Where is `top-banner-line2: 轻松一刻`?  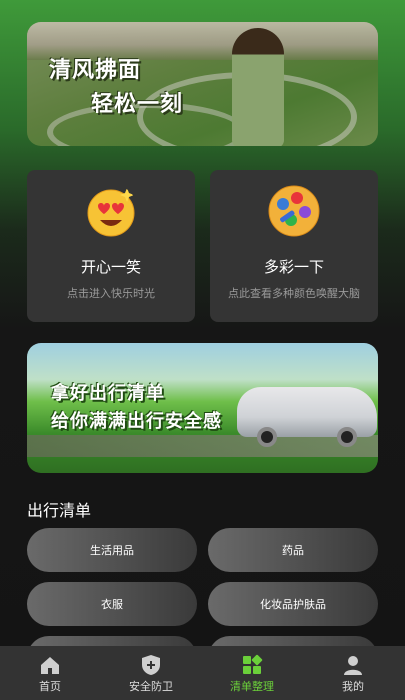 top-banner-line2: 轻松一刻 is located at coordinates (137, 104).